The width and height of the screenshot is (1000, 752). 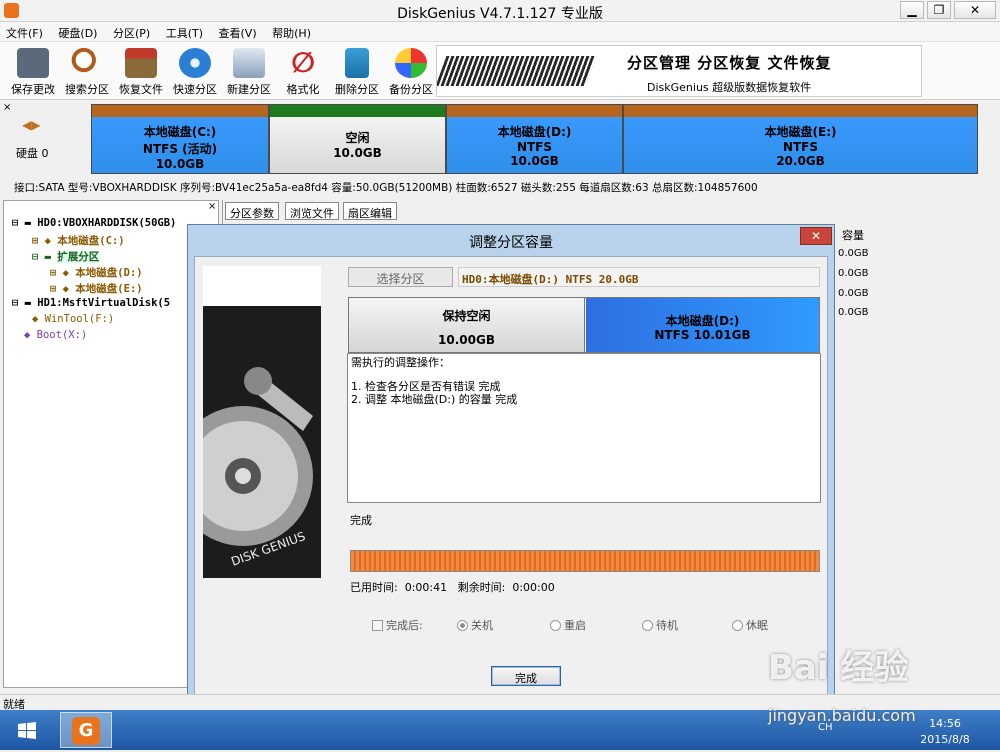 What do you see at coordinates (945, 732) in the screenshot?
I see `taskbar-clock: 14:56 2015/8/8` at bounding box center [945, 732].